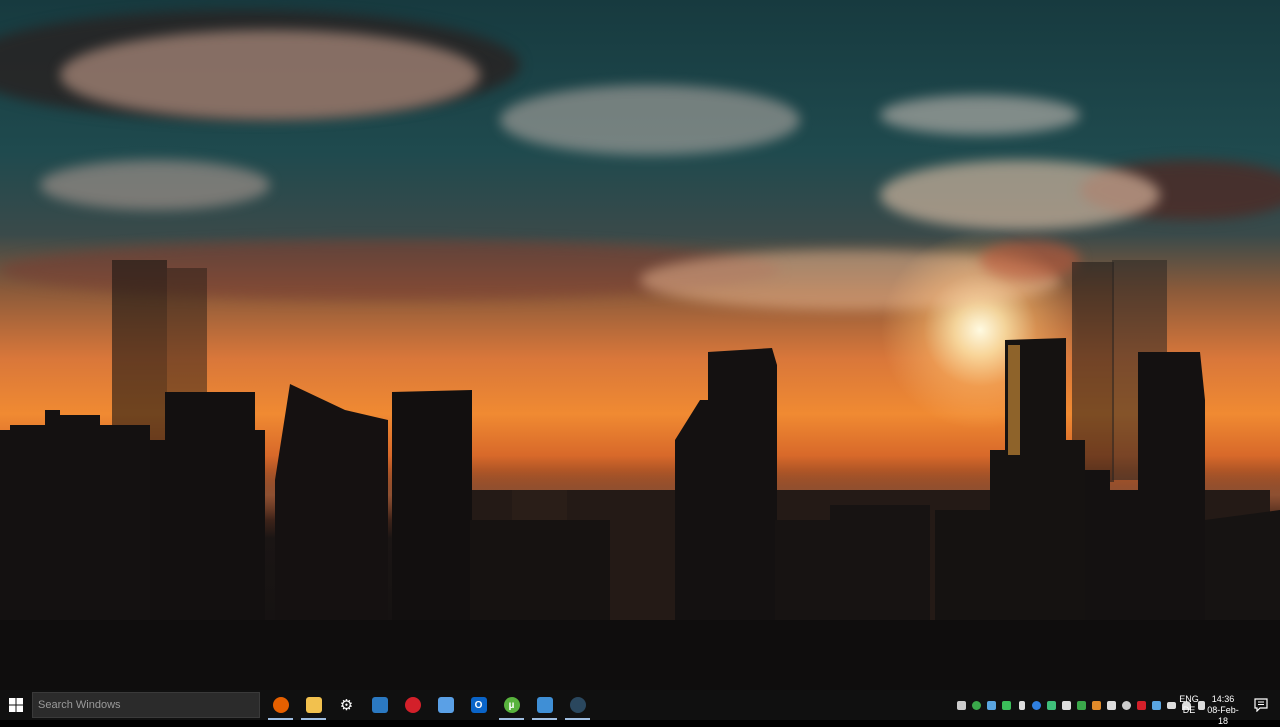 Image resolution: width=1280 pixels, height=727 pixels. I want to click on action-center-button, so click(1261, 705).